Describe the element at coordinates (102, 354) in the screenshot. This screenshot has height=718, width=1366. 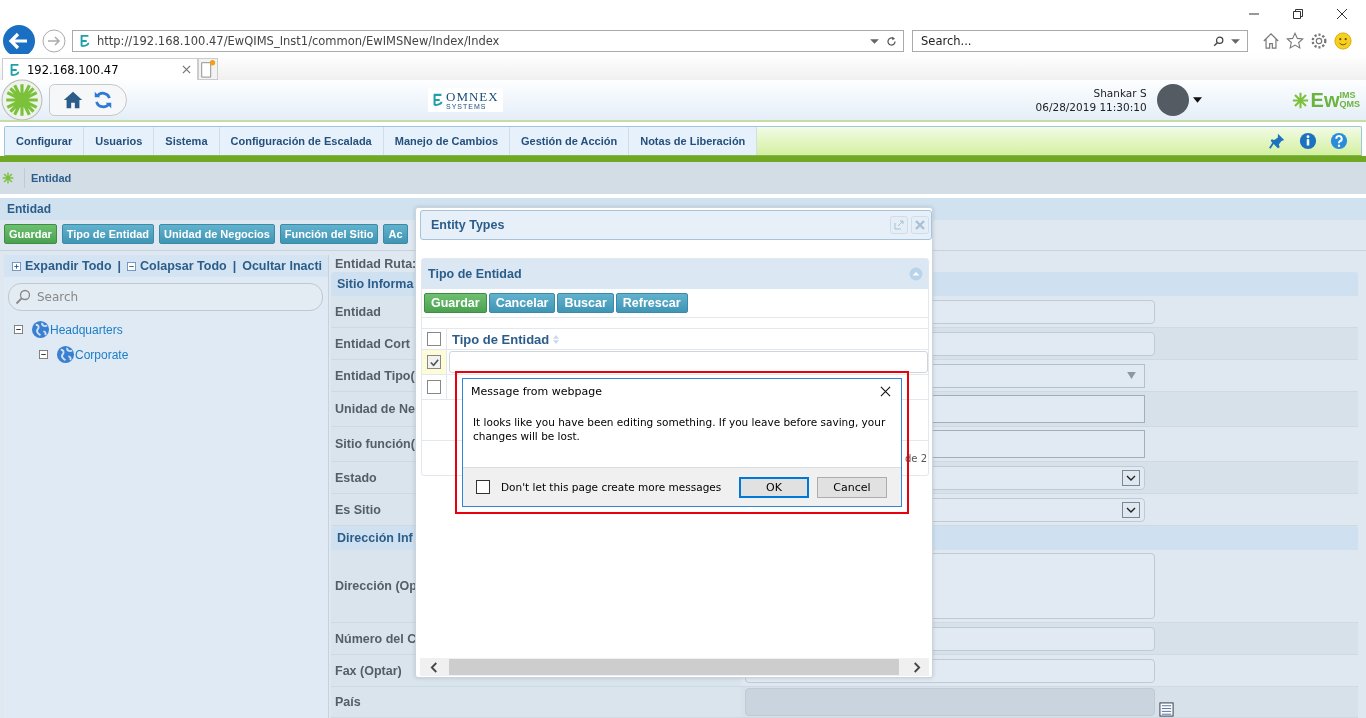
I see `tree-item: Corporate` at that location.